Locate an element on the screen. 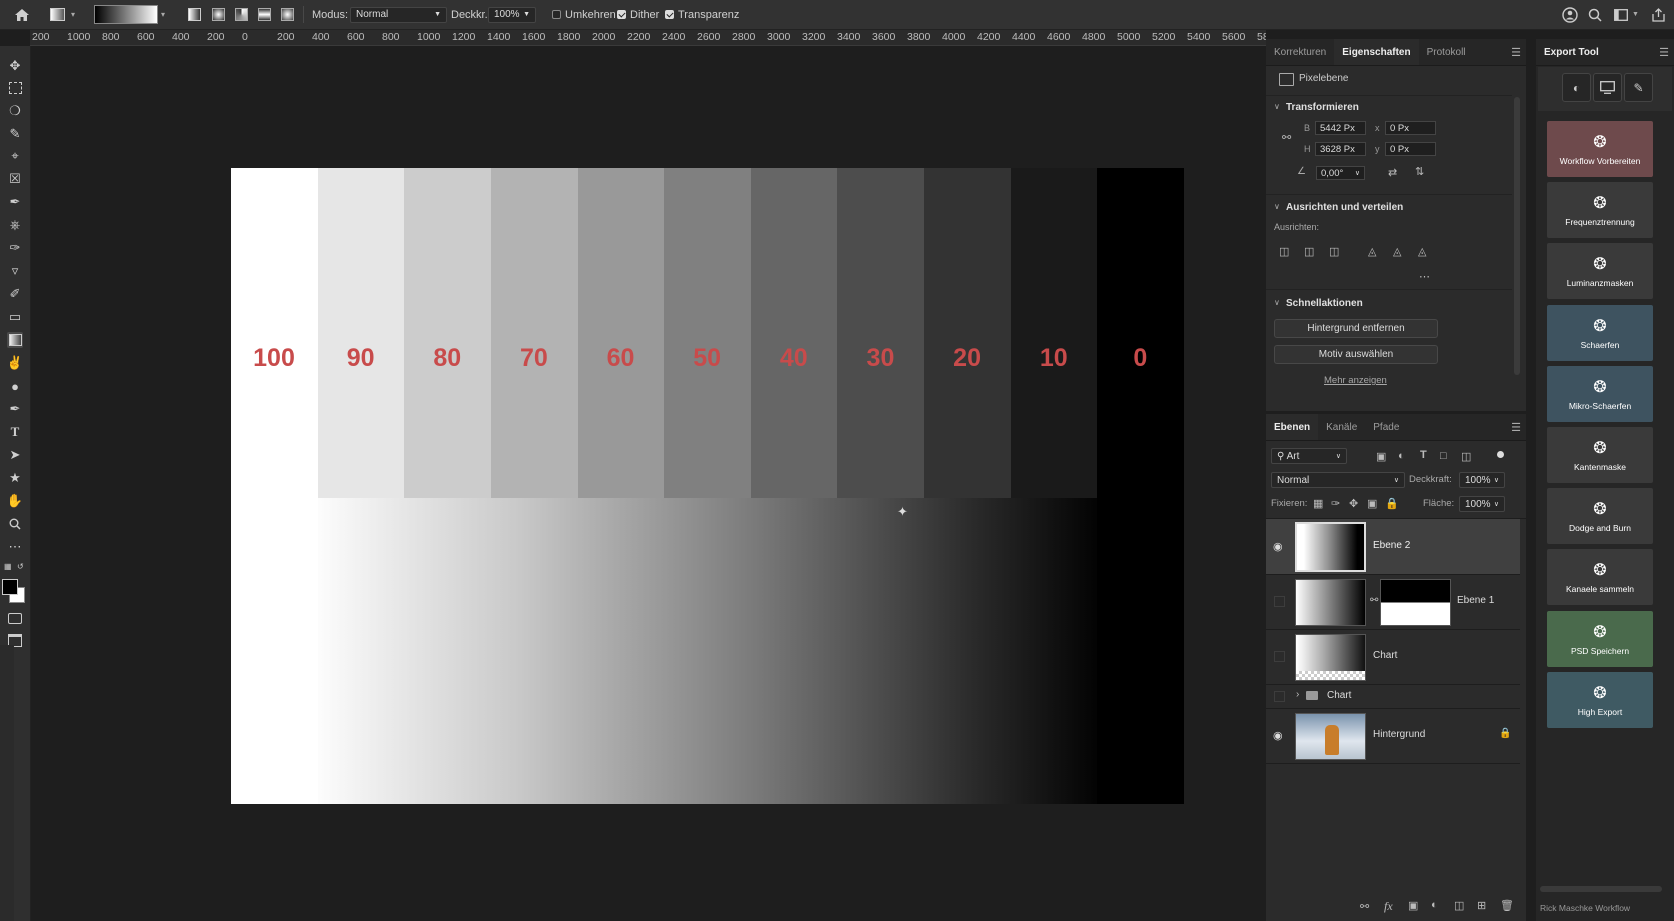 The image size is (1674, 921). default-colors-icon: ▦ is located at coordinates (8, 566).